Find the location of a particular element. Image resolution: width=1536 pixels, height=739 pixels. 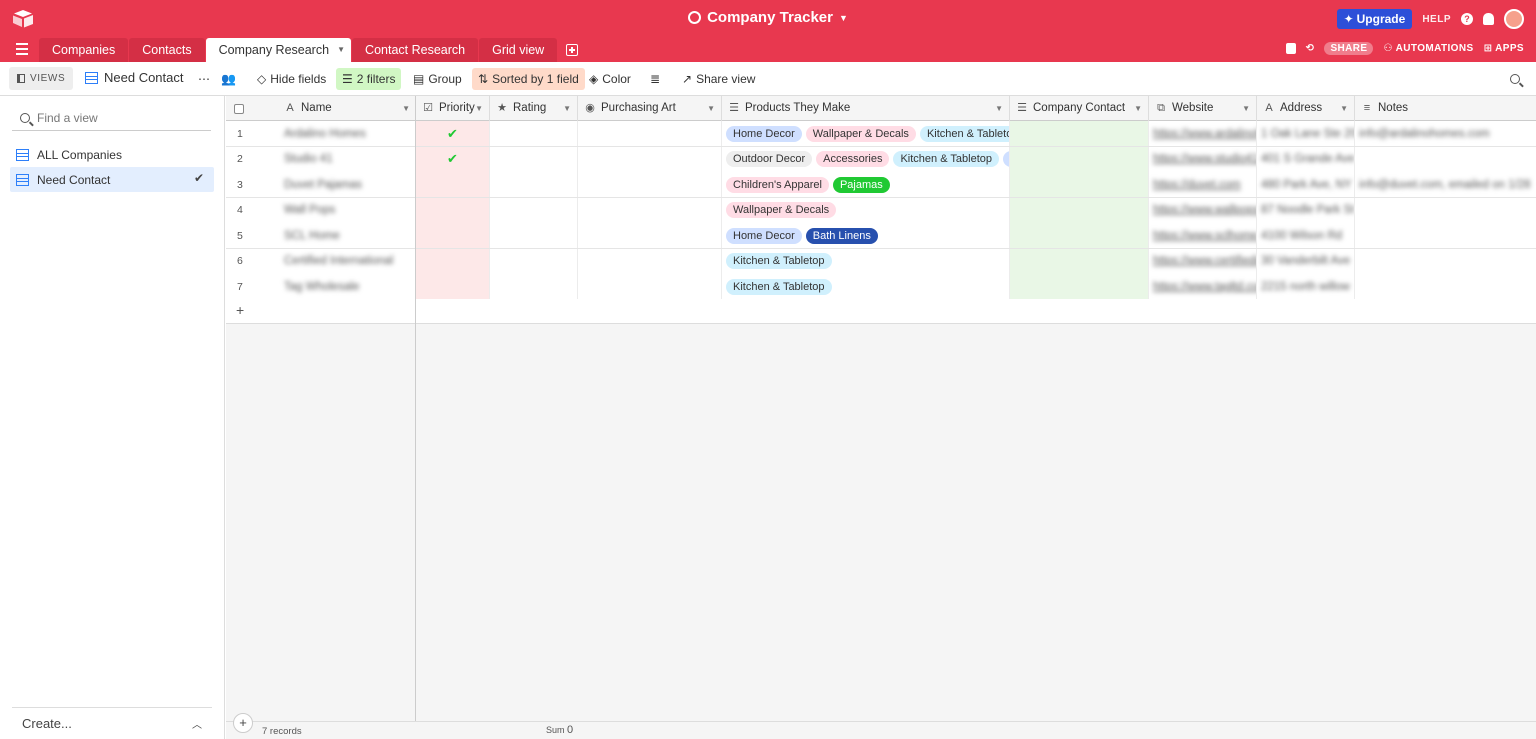

airtable-logo-icon is located at coordinates (23, 19).